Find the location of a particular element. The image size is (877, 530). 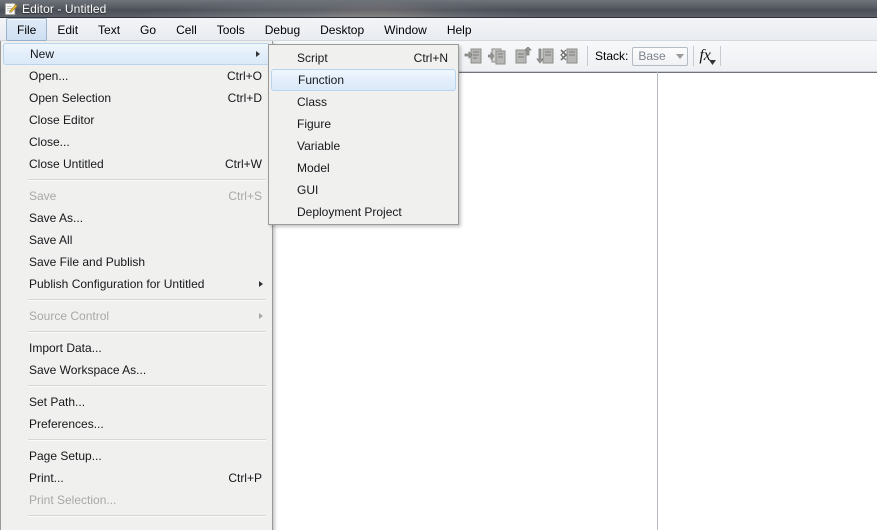

menu-label: Go is located at coordinates (148, 29).